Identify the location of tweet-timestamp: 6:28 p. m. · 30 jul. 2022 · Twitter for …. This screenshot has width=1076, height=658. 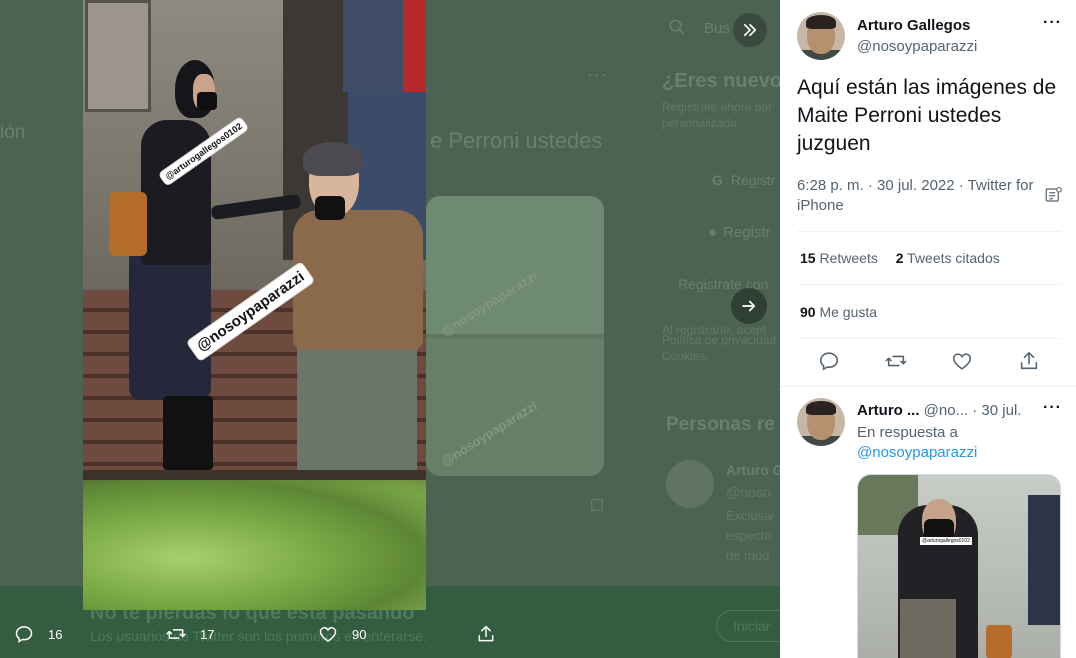
(917, 196).